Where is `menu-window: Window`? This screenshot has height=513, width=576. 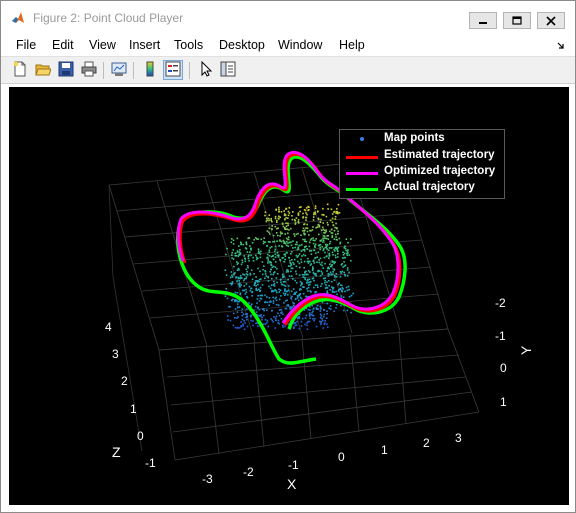 menu-window: Window is located at coordinates (300, 45).